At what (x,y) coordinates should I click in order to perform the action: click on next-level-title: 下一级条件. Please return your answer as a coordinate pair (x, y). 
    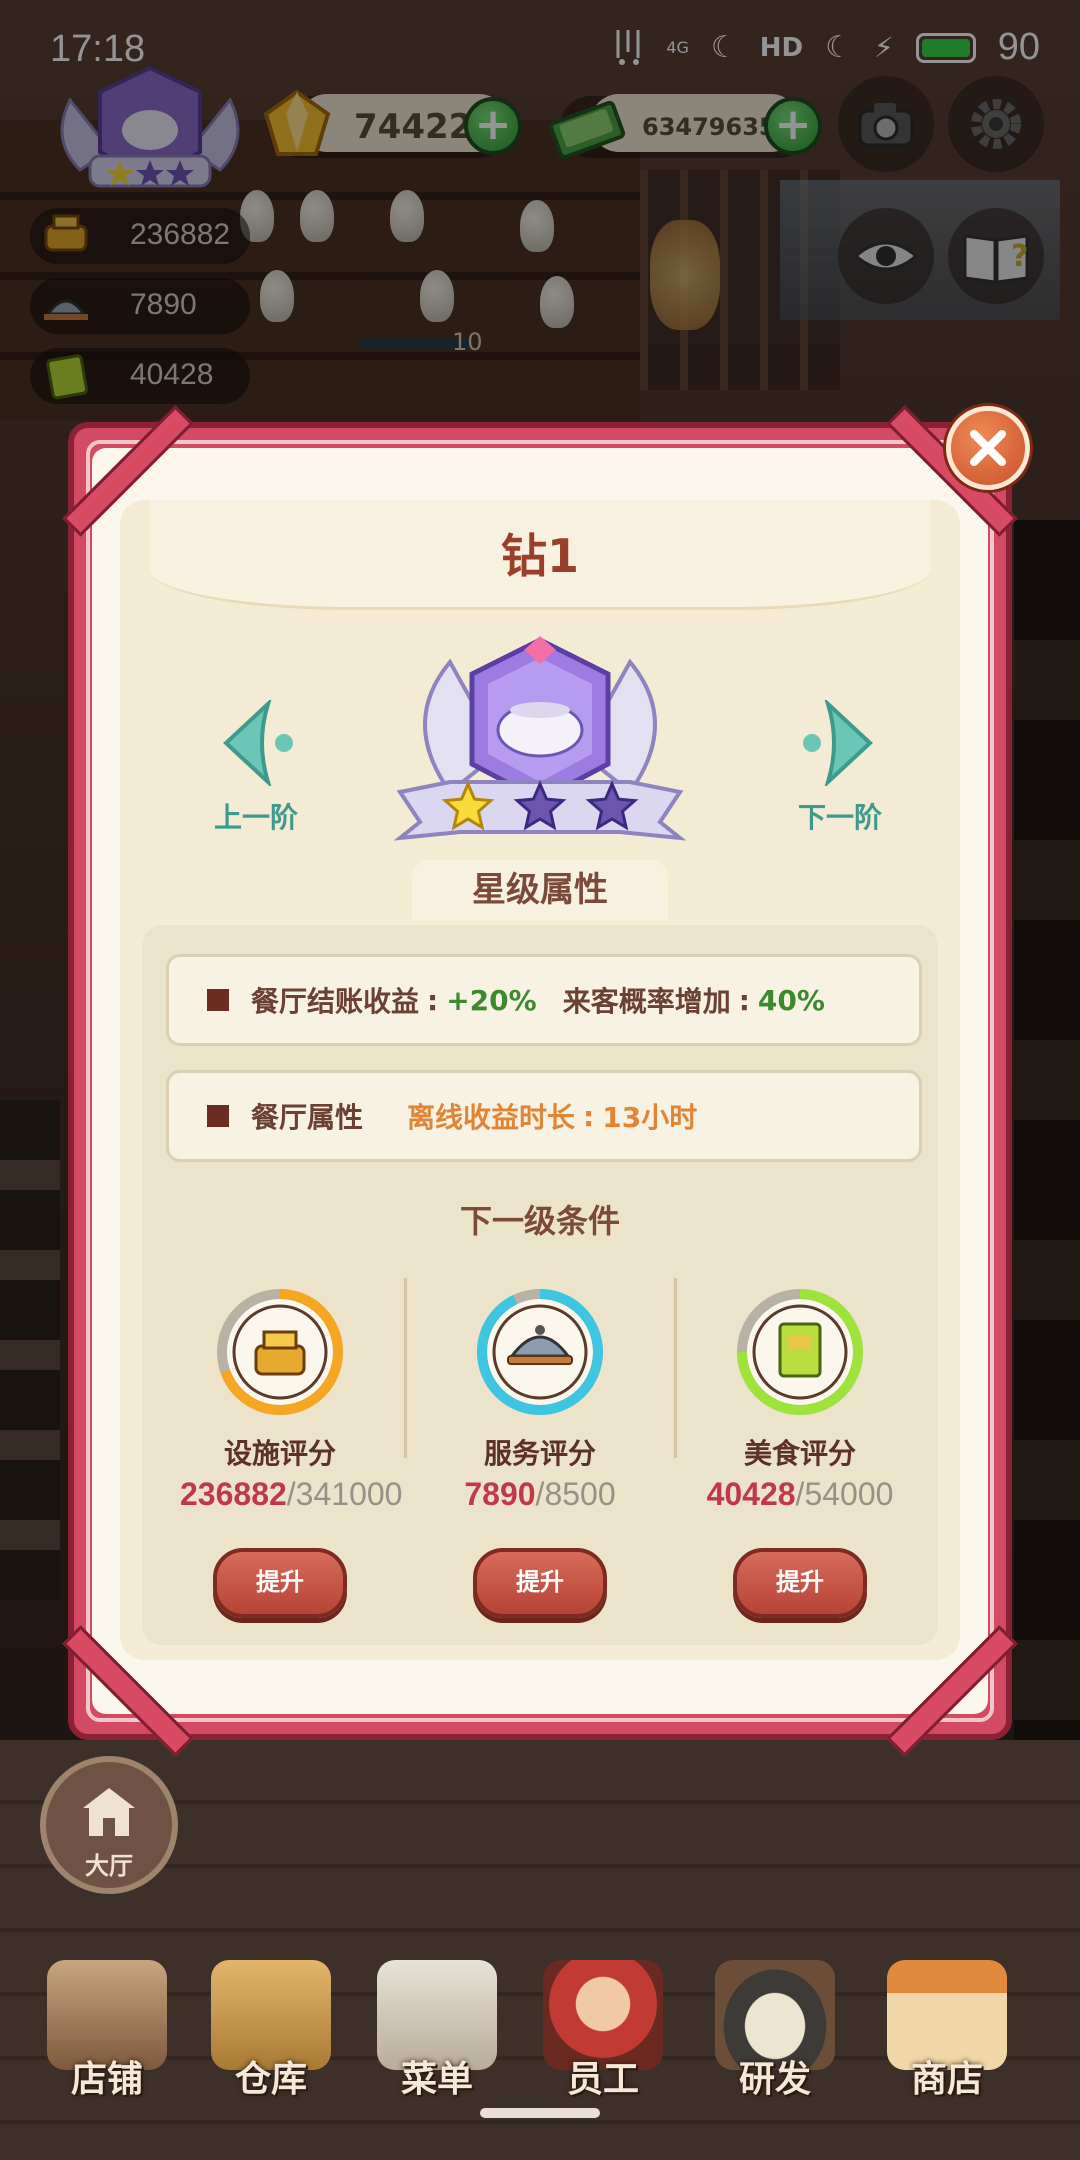
    Looking at the image, I should click on (539, 1221).